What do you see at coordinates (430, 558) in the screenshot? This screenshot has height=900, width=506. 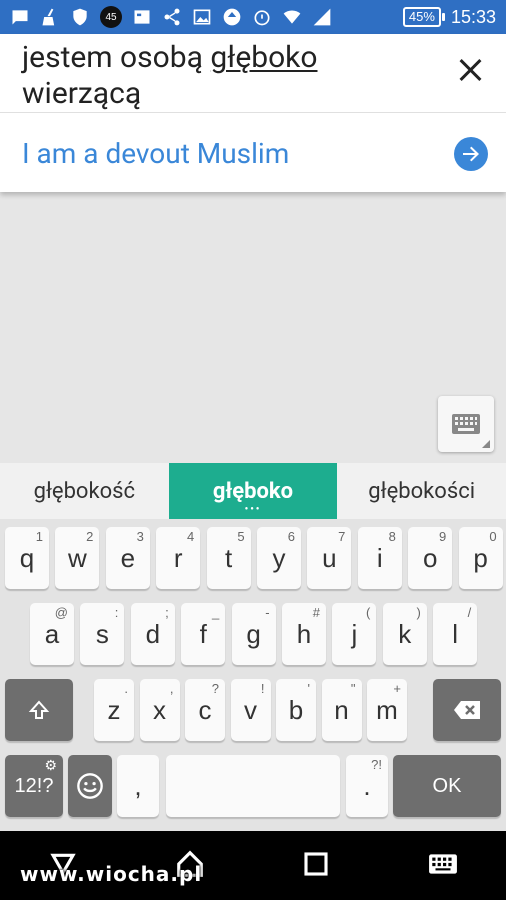 I see `key-o: o9` at bounding box center [430, 558].